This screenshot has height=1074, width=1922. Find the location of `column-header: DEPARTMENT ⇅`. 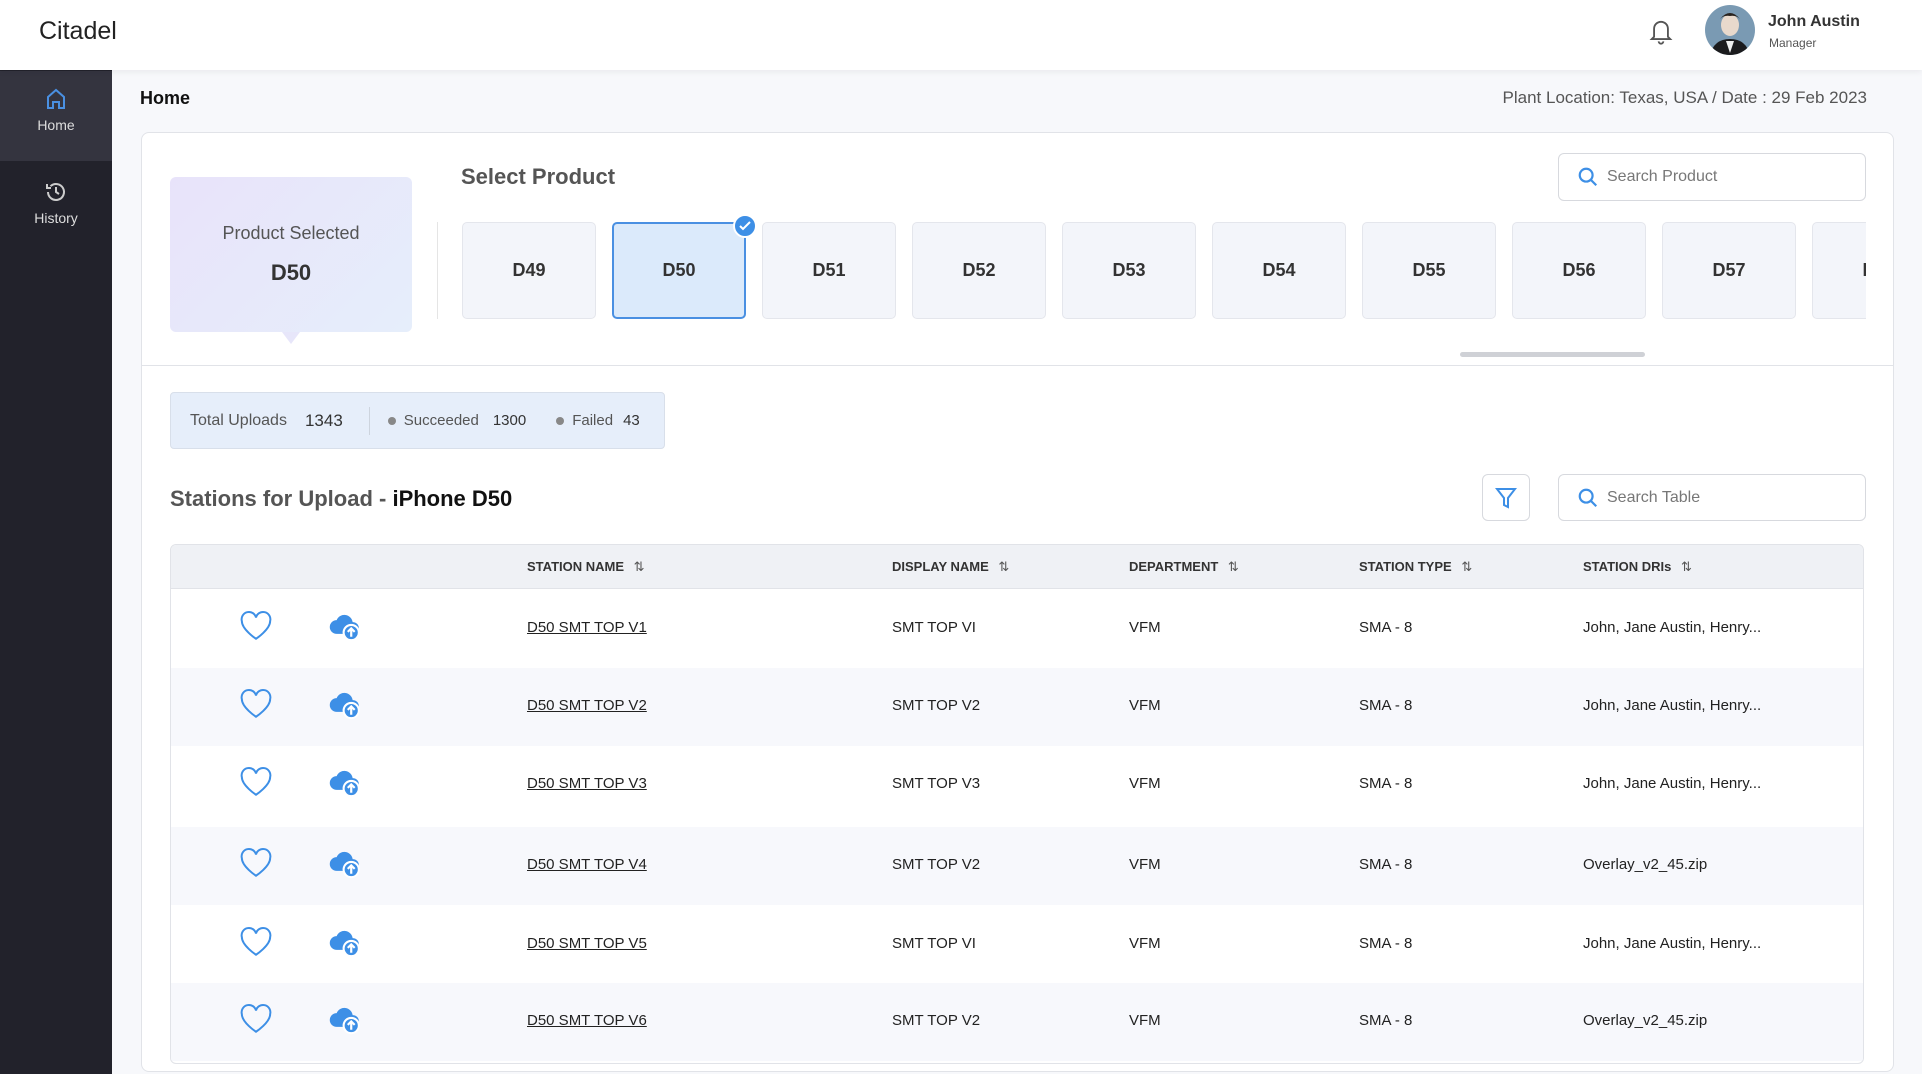

column-header: DEPARTMENT ⇅ is located at coordinates (1184, 567).